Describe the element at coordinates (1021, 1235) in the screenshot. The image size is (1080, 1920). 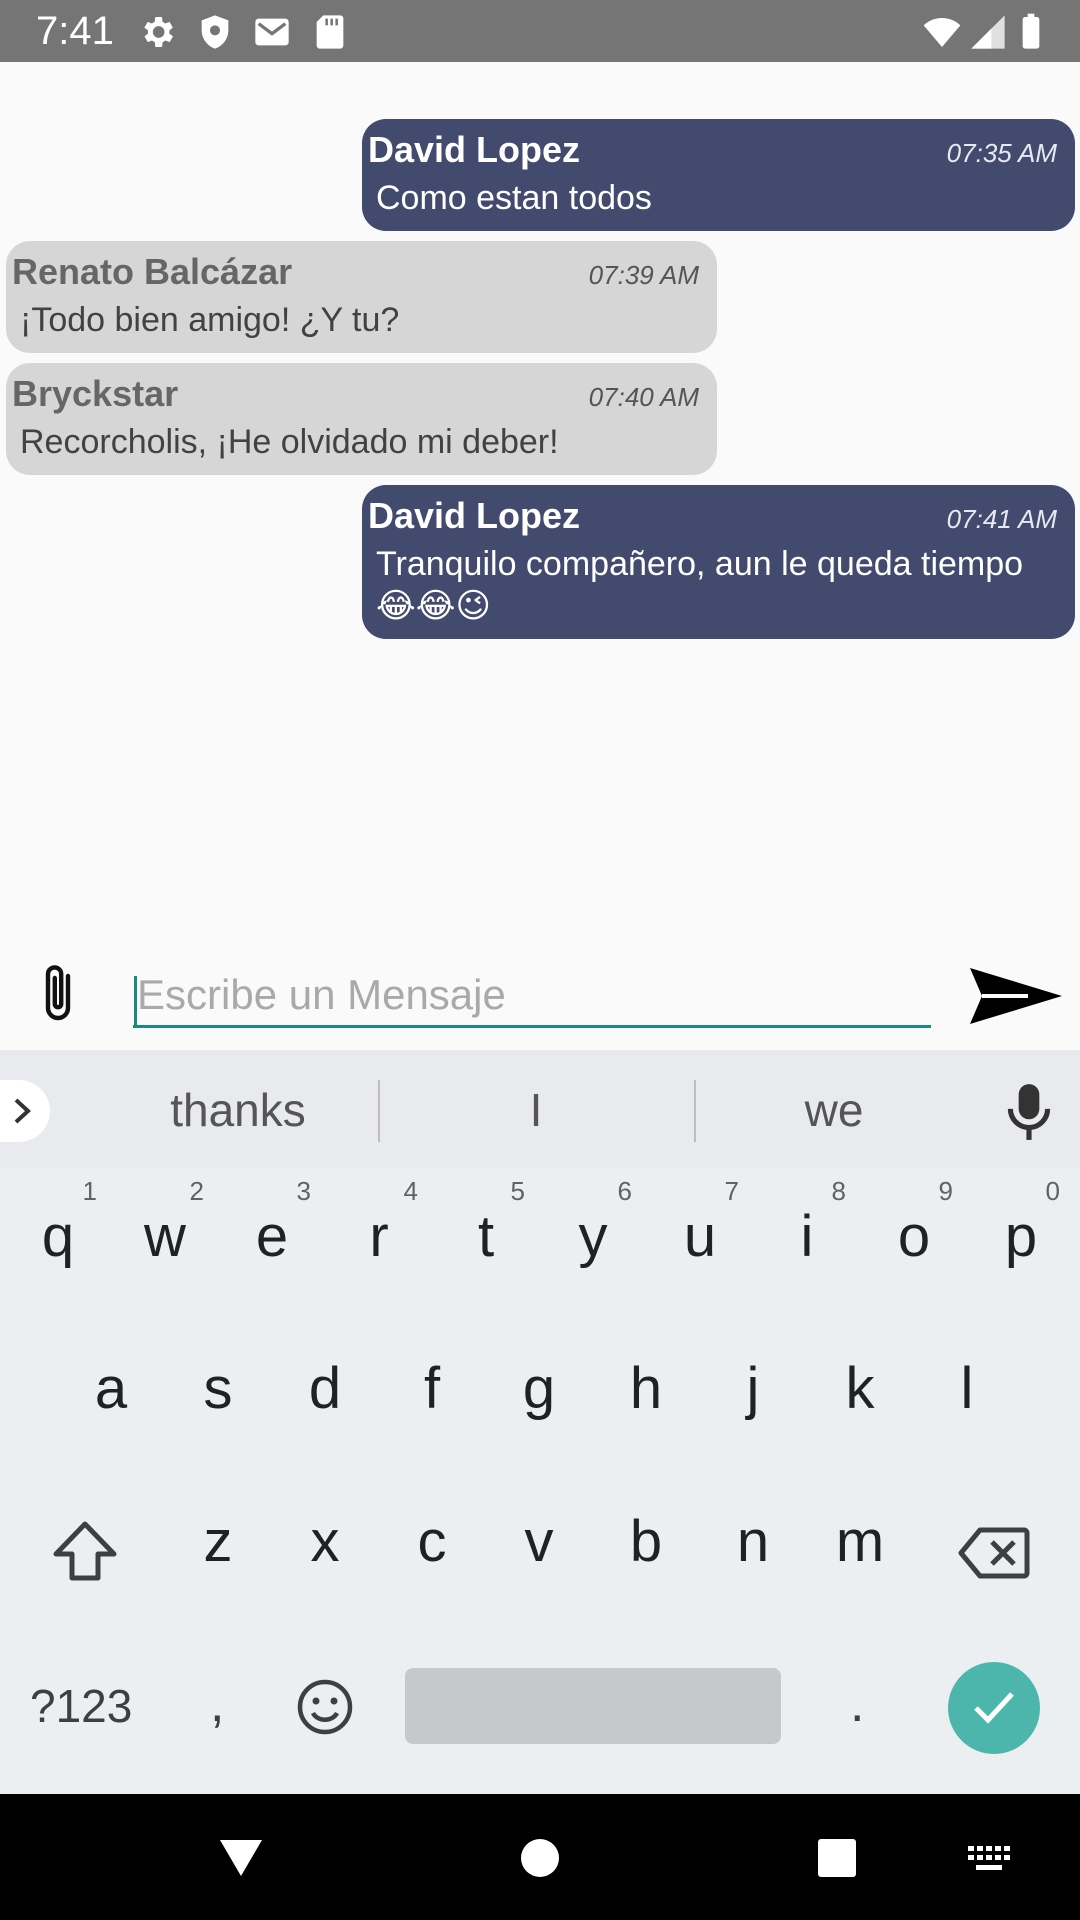
I see `key-p: p0` at that location.